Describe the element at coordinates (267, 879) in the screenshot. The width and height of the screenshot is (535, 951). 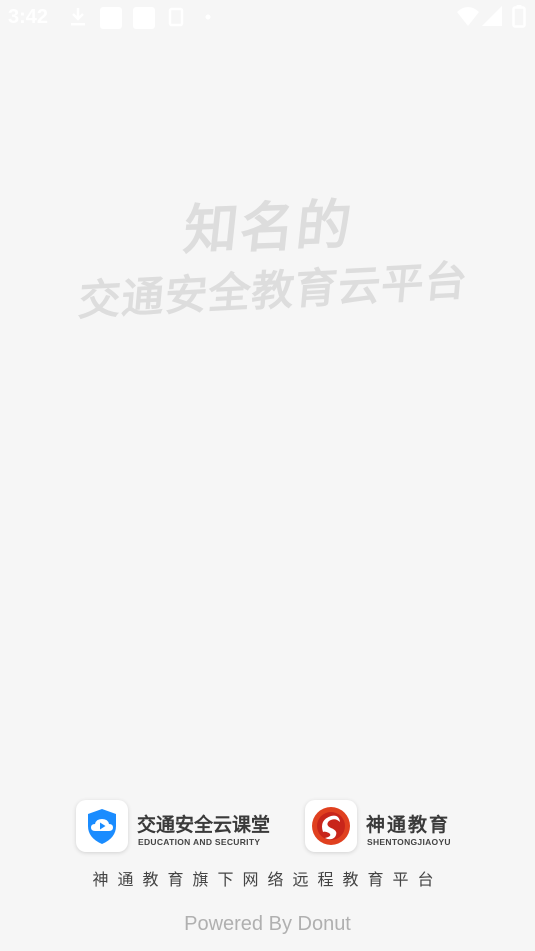
I see `tagline: 神通教育旗下网络远程教育平台` at that location.